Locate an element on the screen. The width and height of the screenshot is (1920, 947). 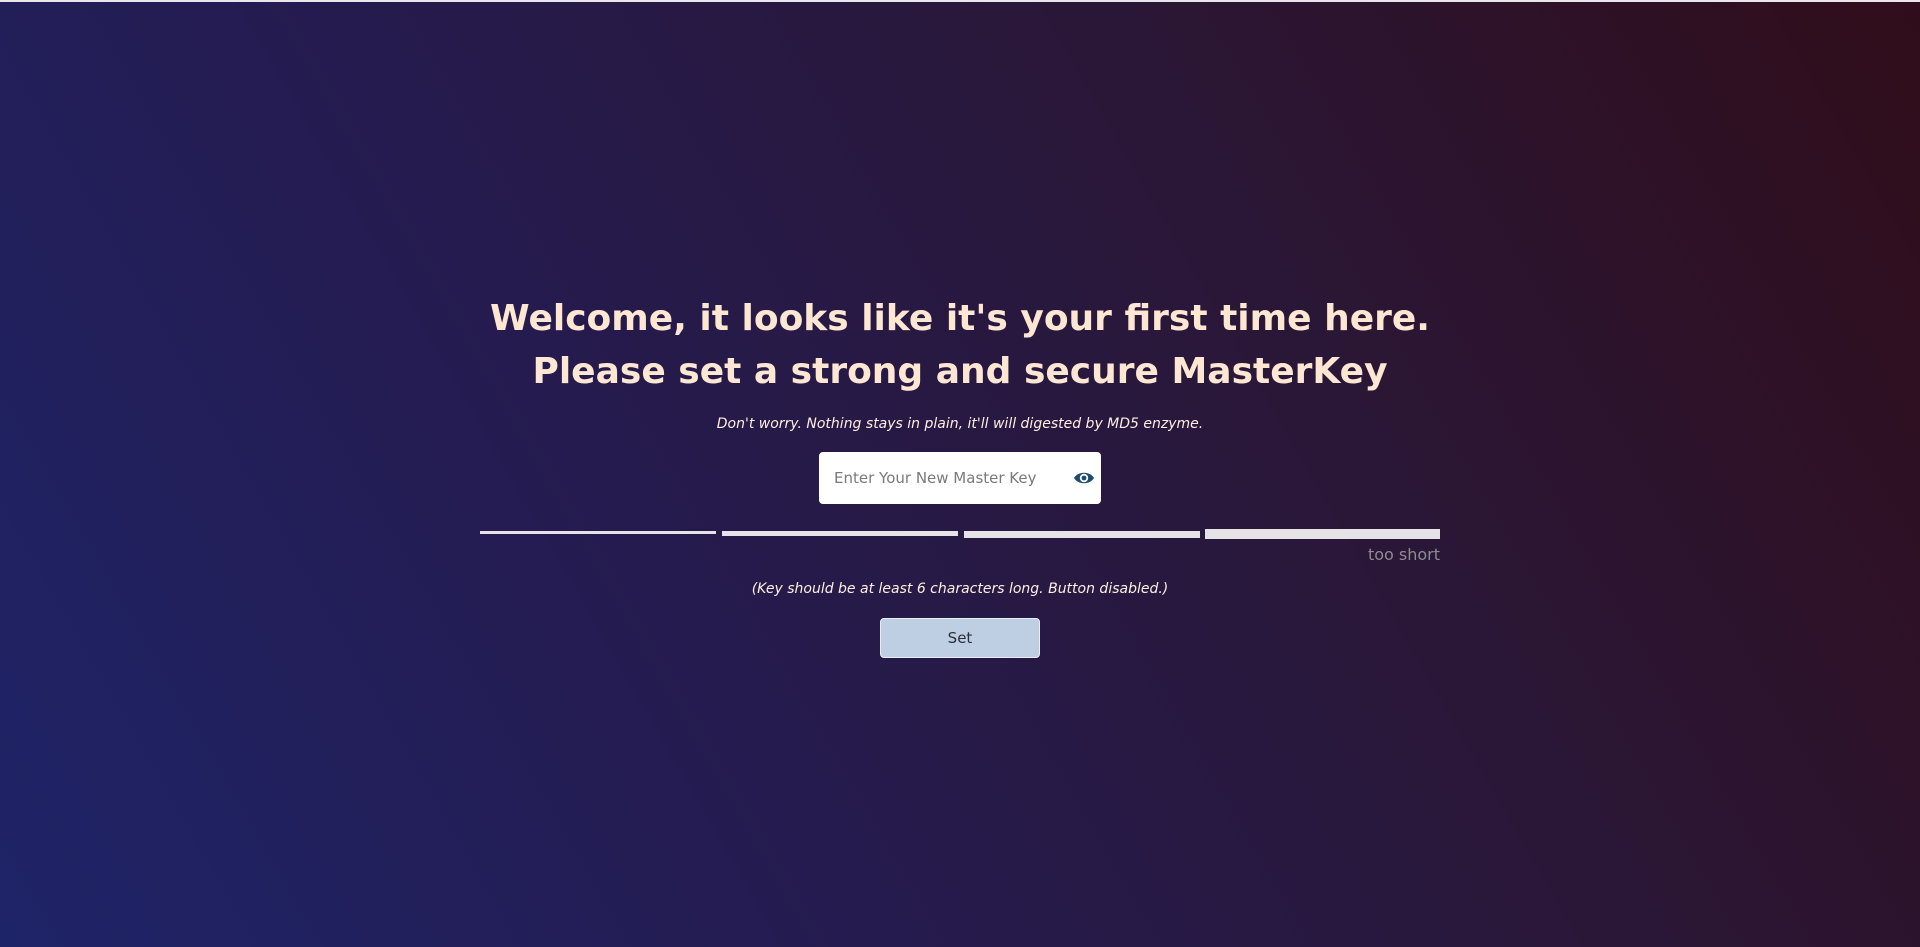
set-button: Set is located at coordinates (960, 638).